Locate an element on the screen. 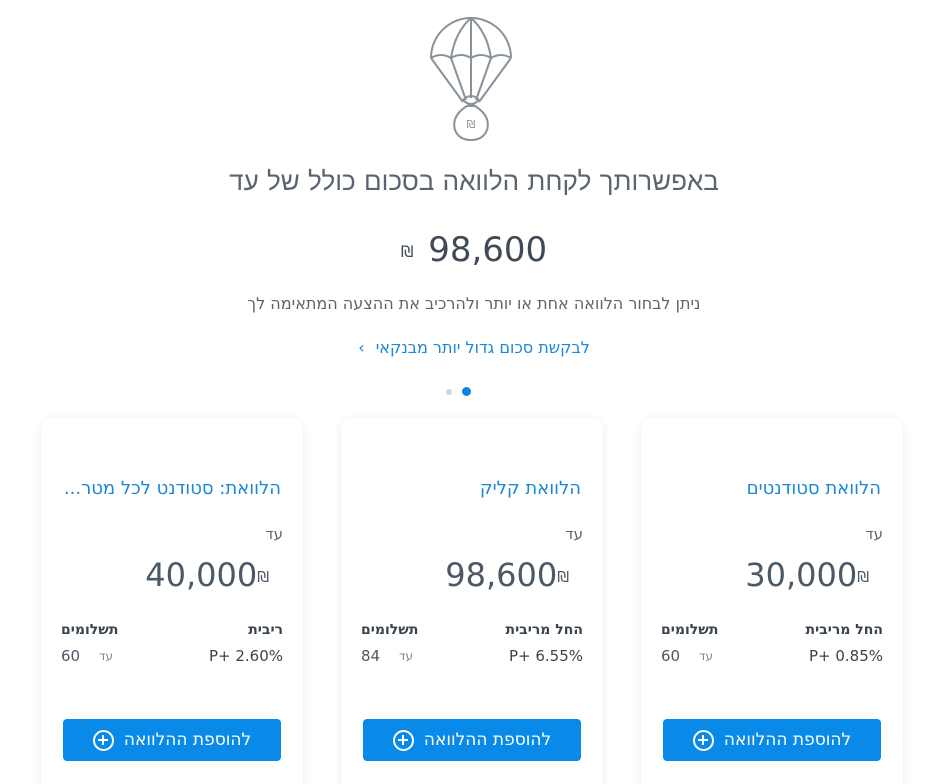 The height and width of the screenshot is (784, 948). loan-amount: 40,000₪ is located at coordinates (214, 575).